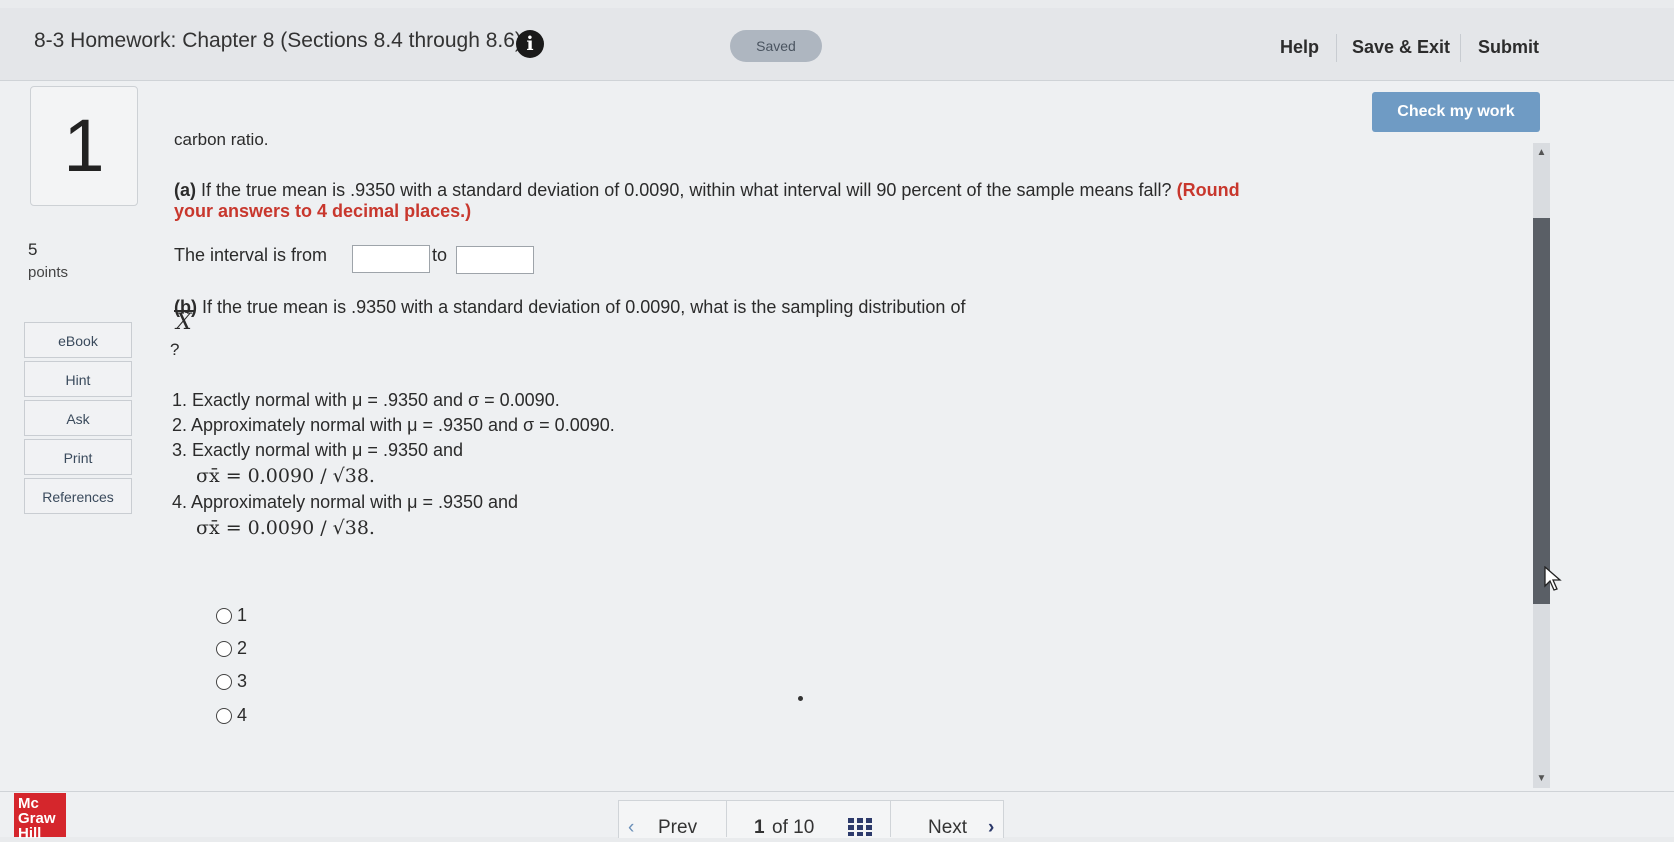  What do you see at coordinates (1541, 411) in the screenshot?
I see `scrollbar-thumb` at bounding box center [1541, 411].